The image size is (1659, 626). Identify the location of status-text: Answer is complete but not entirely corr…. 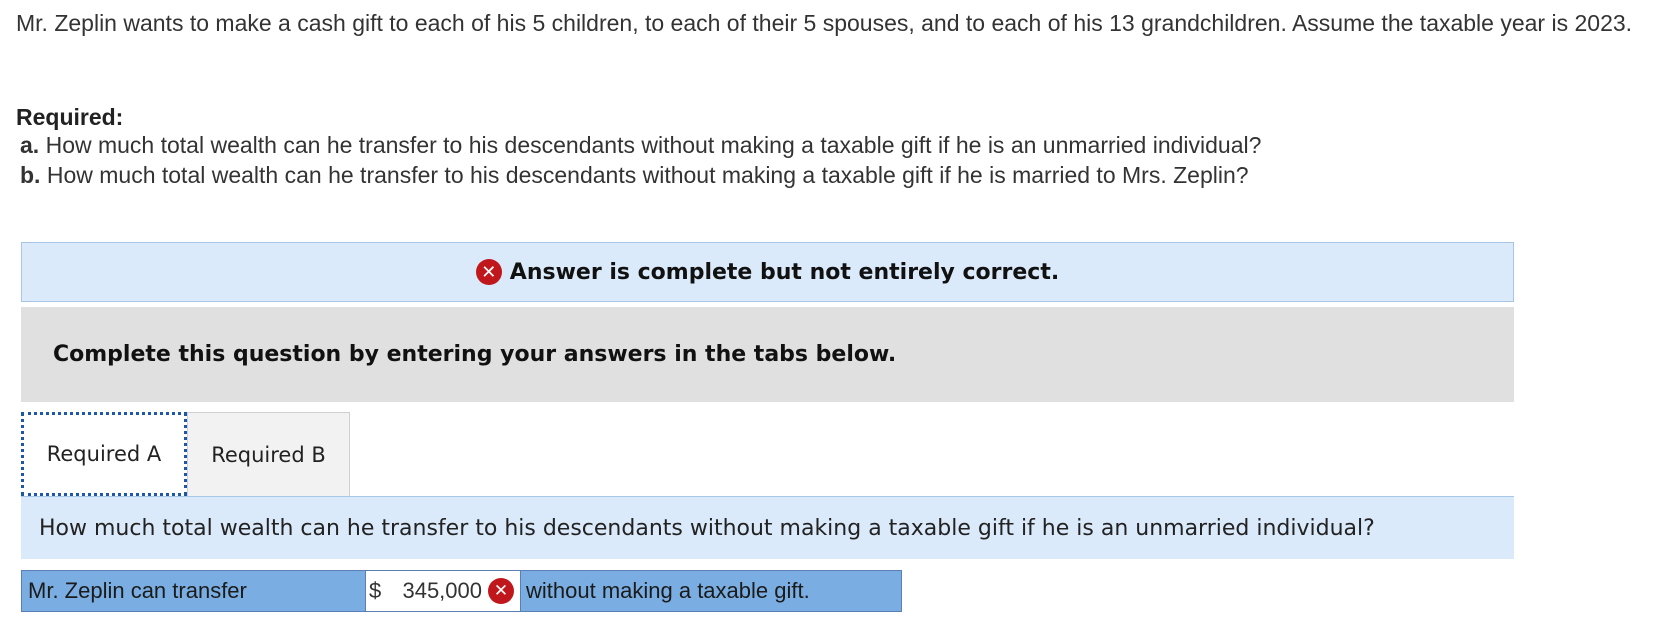
(784, 272).